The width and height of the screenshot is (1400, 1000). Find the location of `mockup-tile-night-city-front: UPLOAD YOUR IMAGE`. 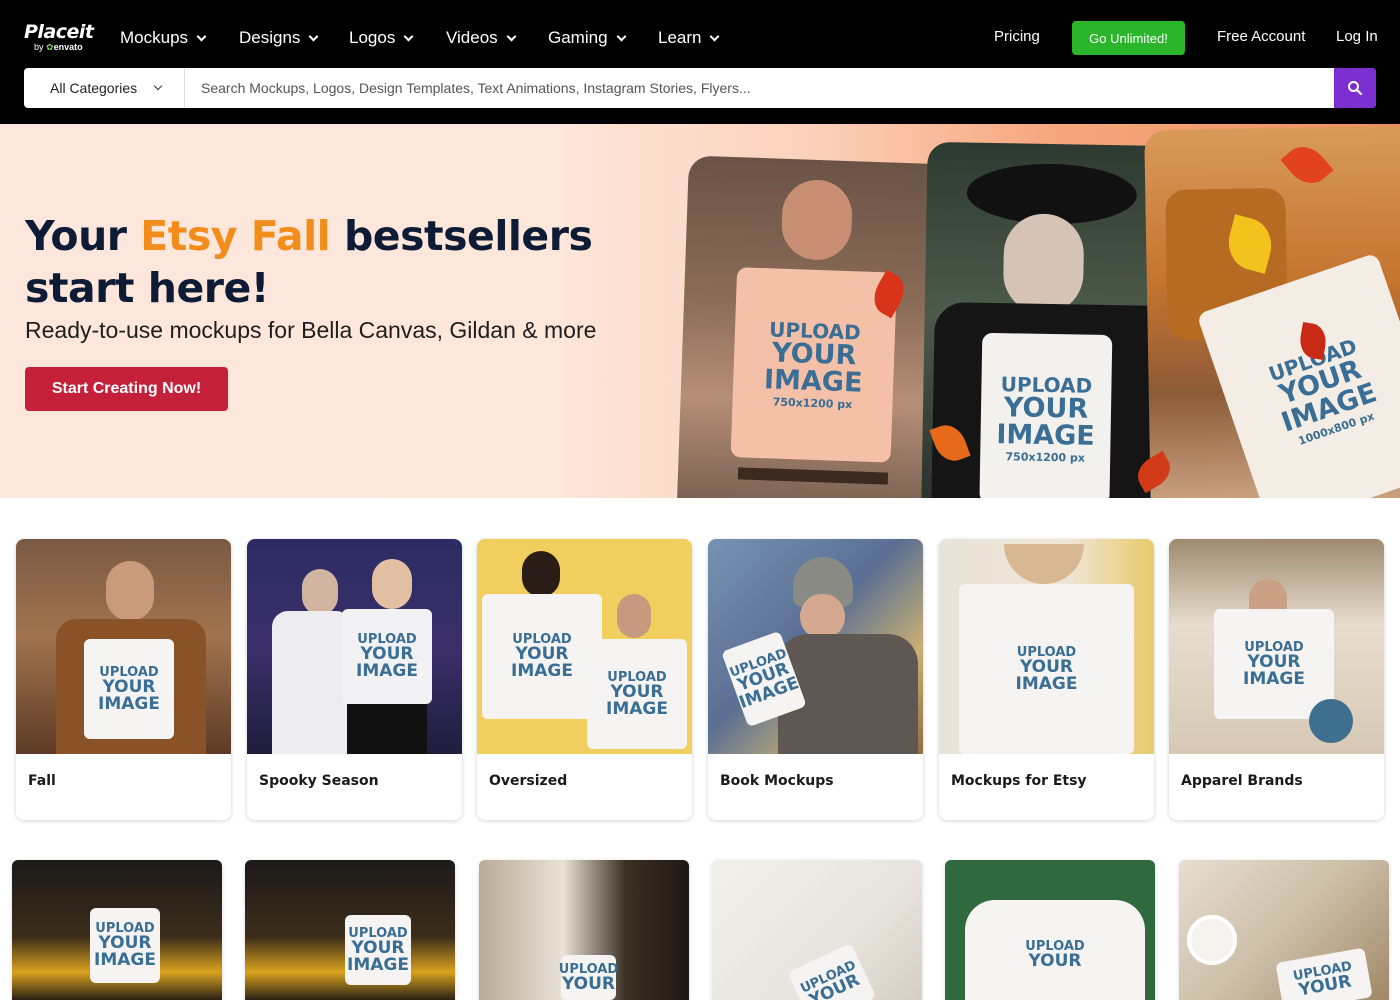

mockup-tile-night-city-front: UPLOAD YOUR IMAGE is located at coordinates (350, 930).